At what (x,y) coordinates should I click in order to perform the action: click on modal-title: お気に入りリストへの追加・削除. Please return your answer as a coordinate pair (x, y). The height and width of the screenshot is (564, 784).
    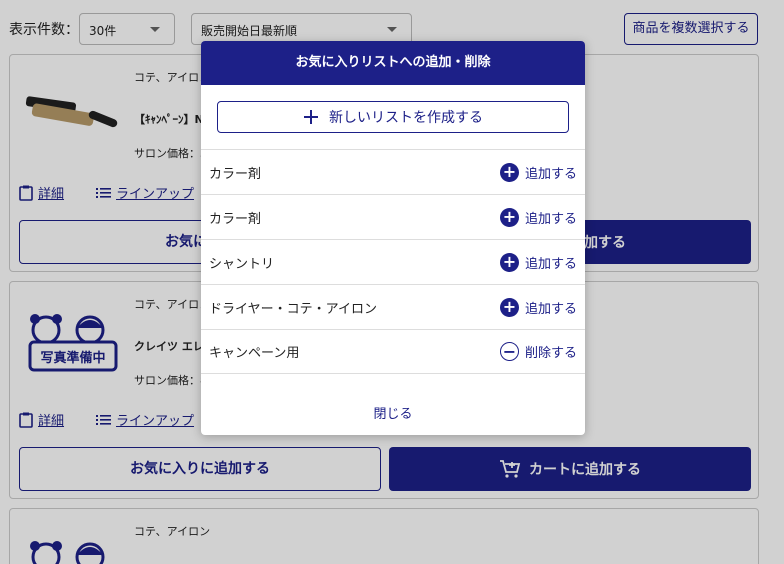
    Looking at the image, I should click on (393, 63).